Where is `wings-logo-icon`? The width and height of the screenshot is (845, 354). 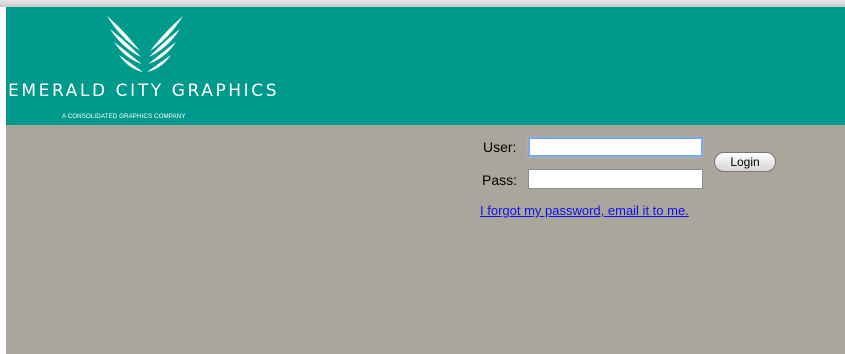 wings-logo-icon is located at coordinates (145, 44).